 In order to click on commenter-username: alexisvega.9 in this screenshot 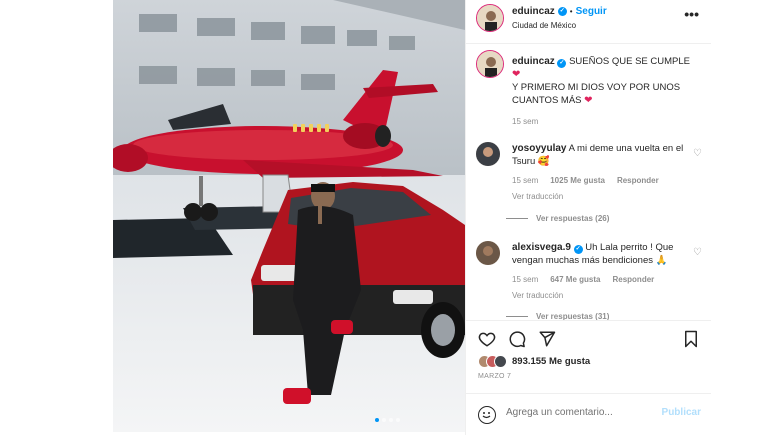, I will do `click(541, 247)`.